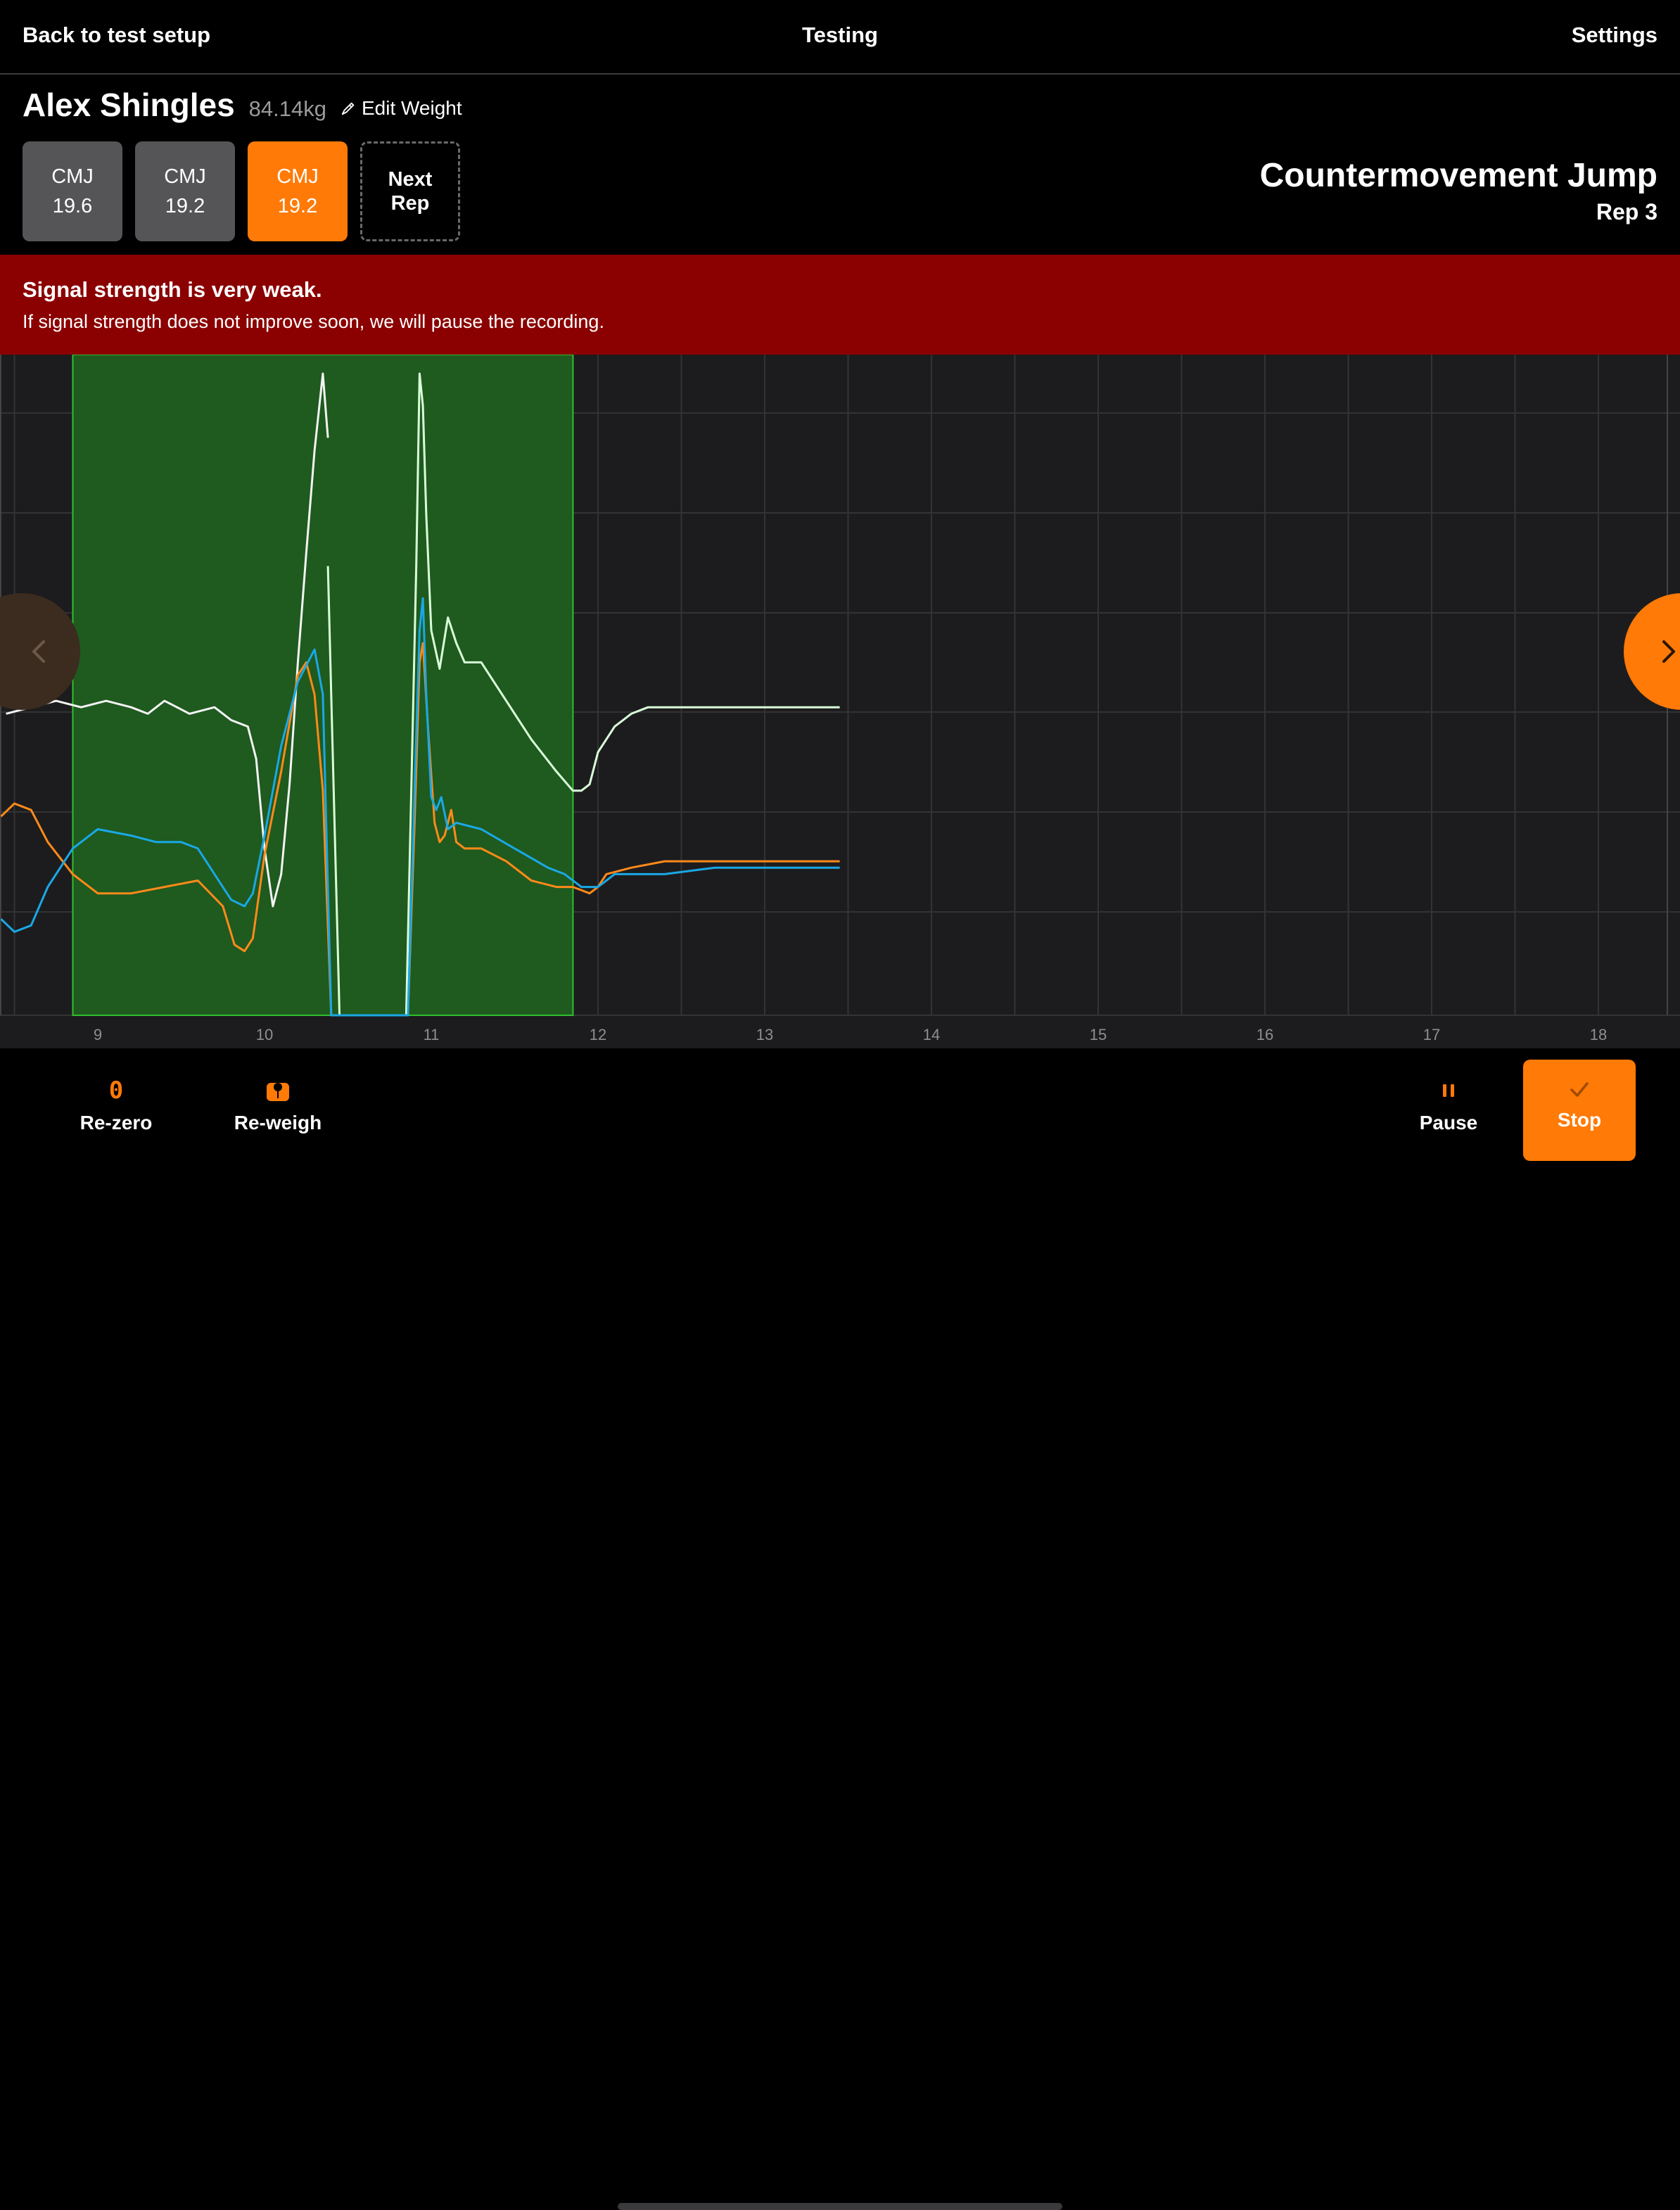 The image size is (1680, 2210). Describe the element at coordinates (432, 1034) in the screenshot. I see `x-tick-label-11: 11` at that location.